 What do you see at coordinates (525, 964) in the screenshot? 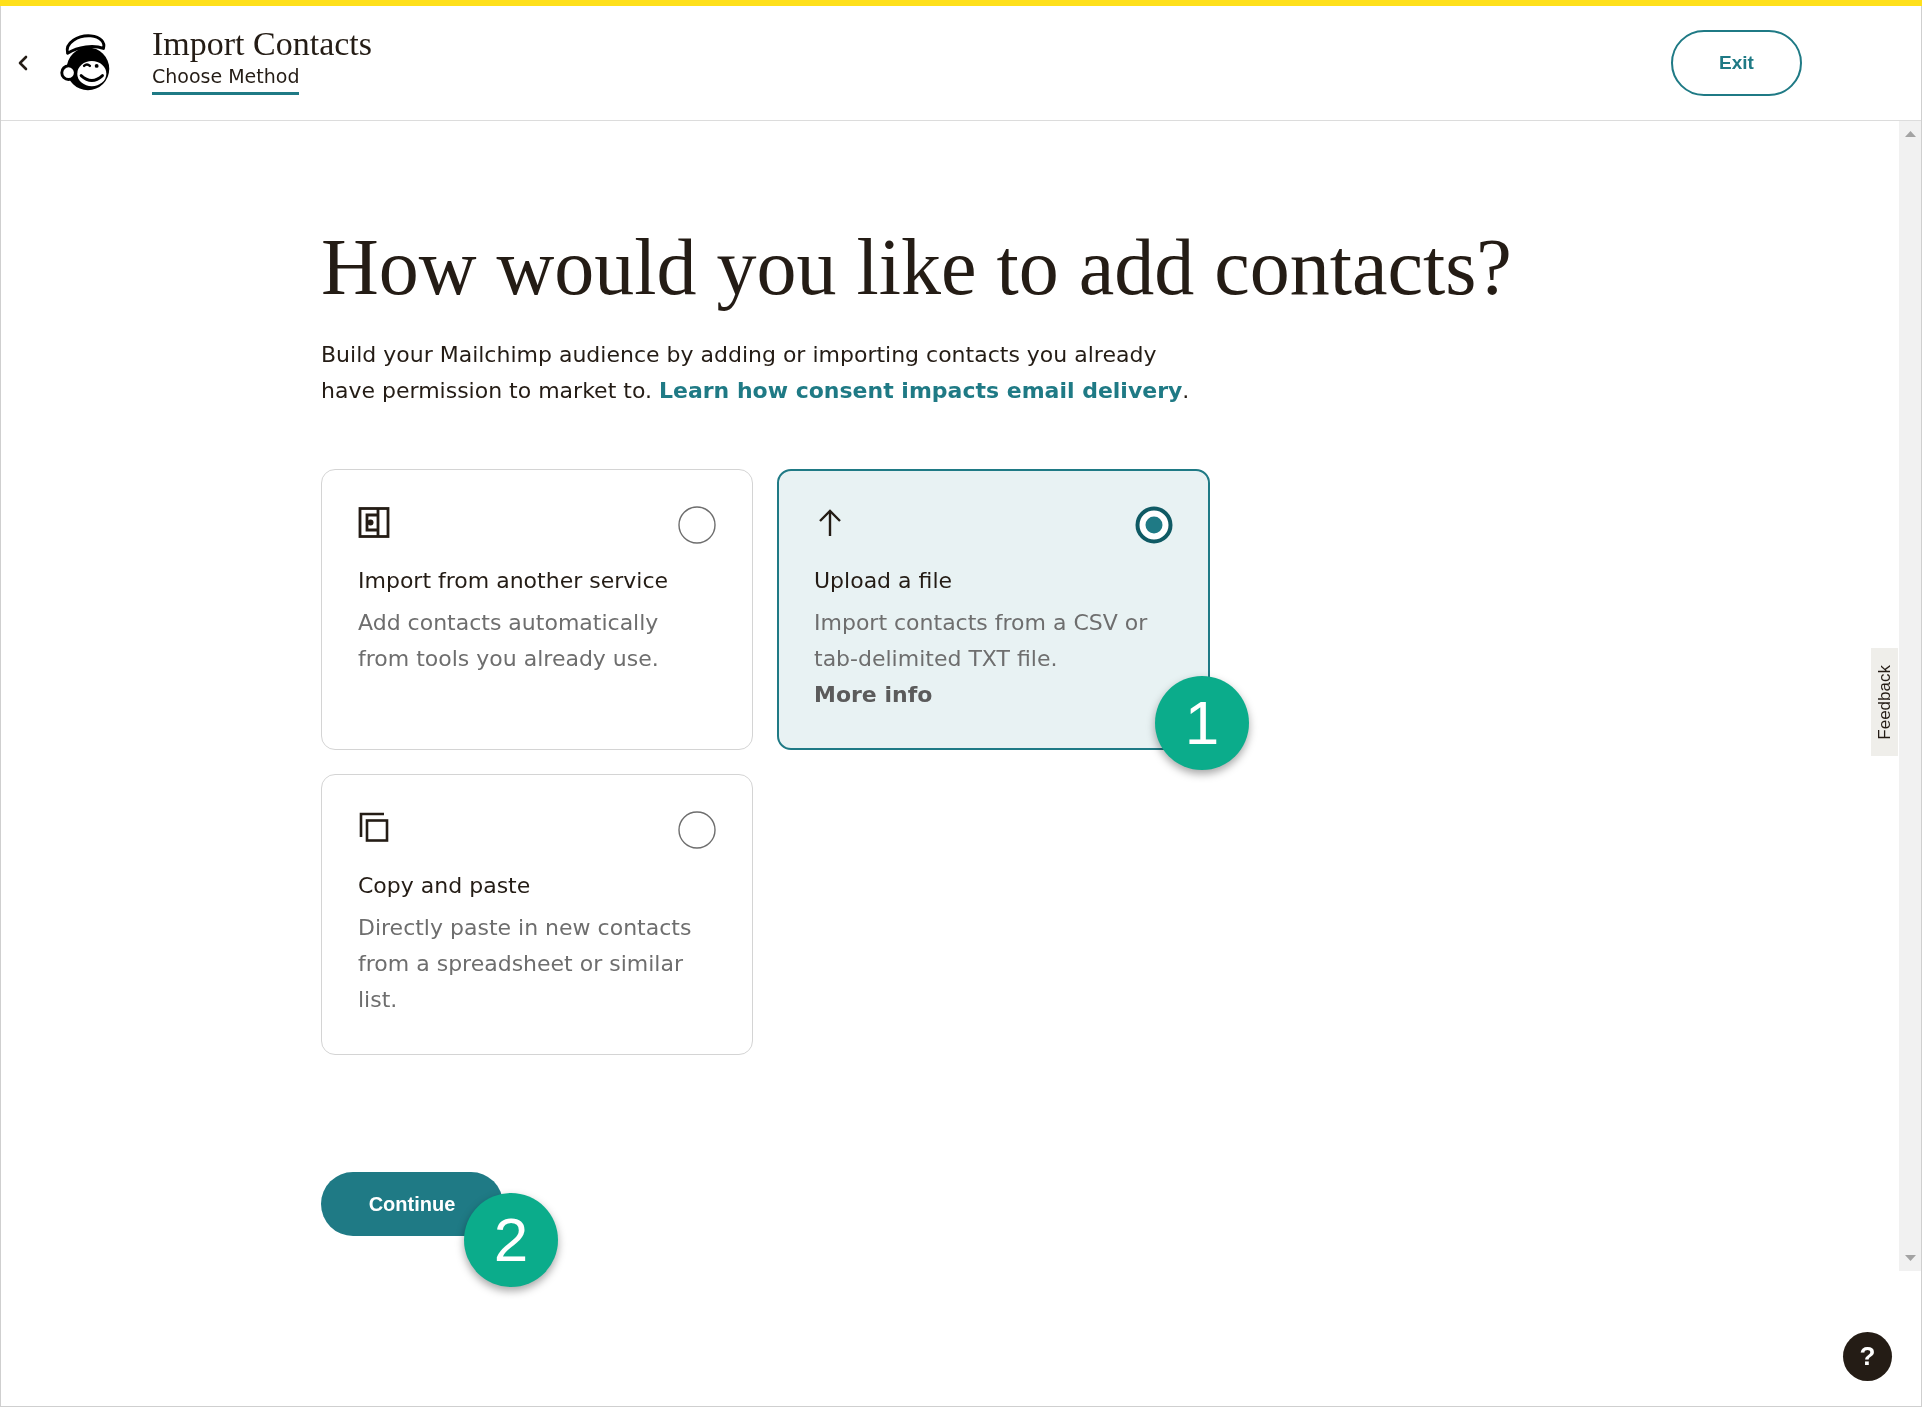
I see `method-description: Directly paste in new contacts from a spreadsheet or similar list.` at bounding box center [525, 964].